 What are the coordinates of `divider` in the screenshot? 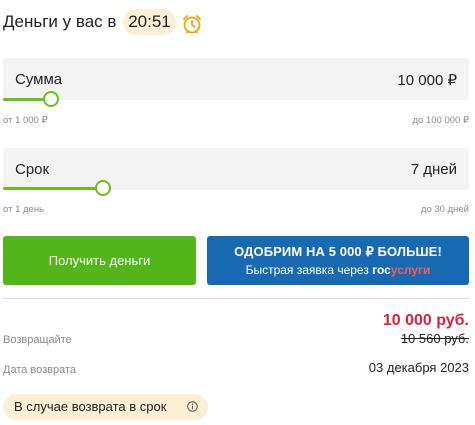 It's located at (236, 298).